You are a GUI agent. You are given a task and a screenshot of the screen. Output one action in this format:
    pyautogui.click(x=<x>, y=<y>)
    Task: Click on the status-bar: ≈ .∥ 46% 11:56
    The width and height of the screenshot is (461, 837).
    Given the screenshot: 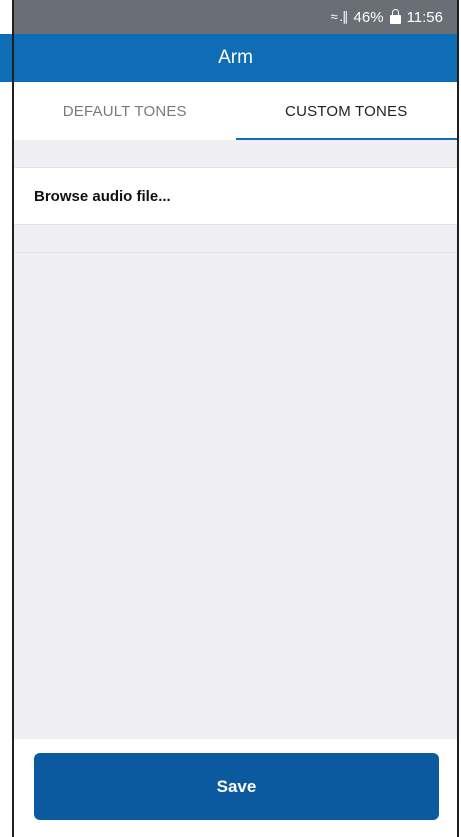 What is the action you would take?
    pyautogui.click(x=235, y=17)
    